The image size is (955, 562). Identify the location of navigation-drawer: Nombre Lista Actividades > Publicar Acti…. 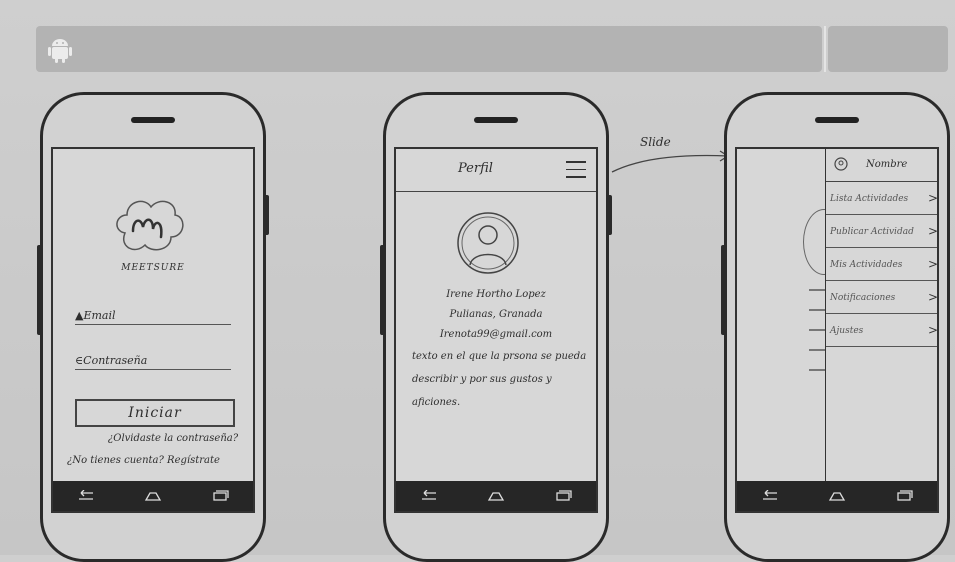
(881, 330).